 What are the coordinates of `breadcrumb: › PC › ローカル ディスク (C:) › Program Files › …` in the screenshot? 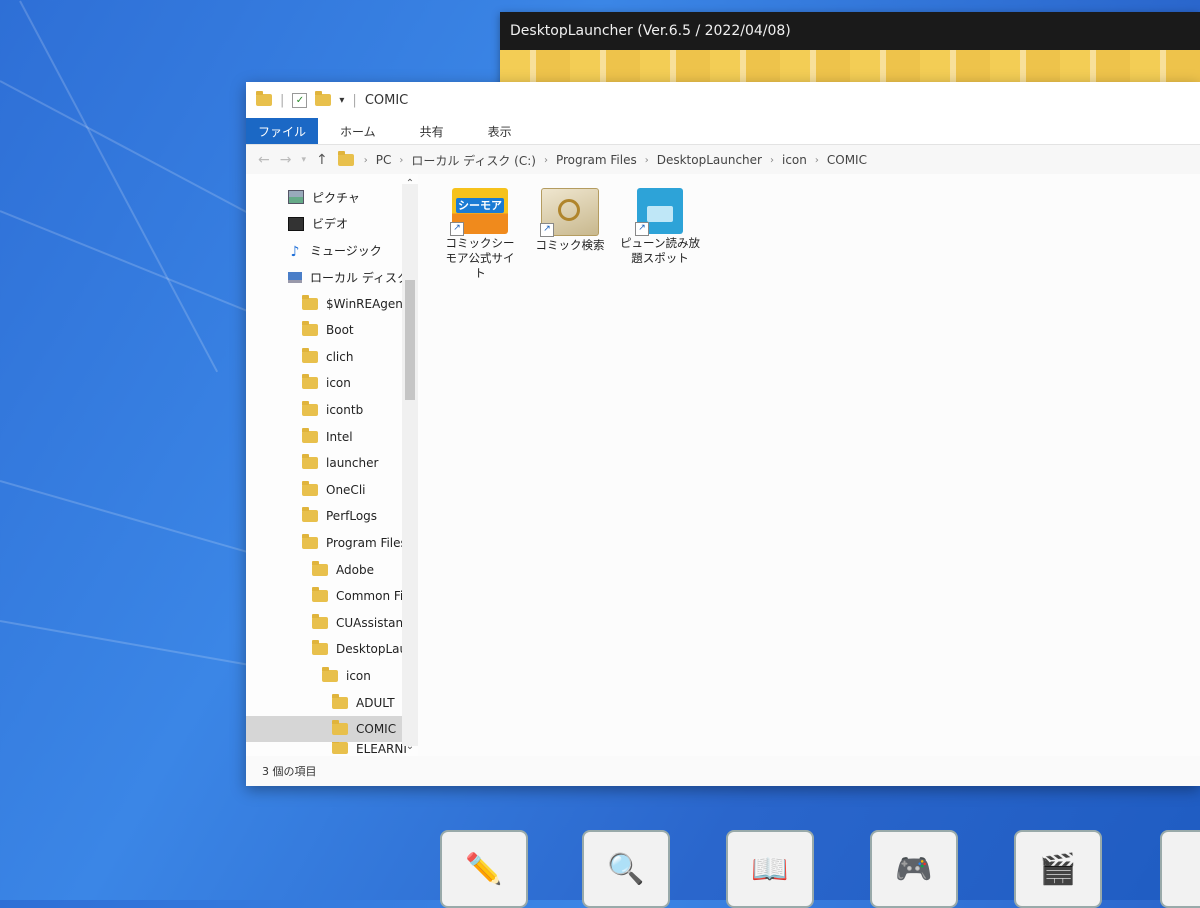 It's located at (615, 160).